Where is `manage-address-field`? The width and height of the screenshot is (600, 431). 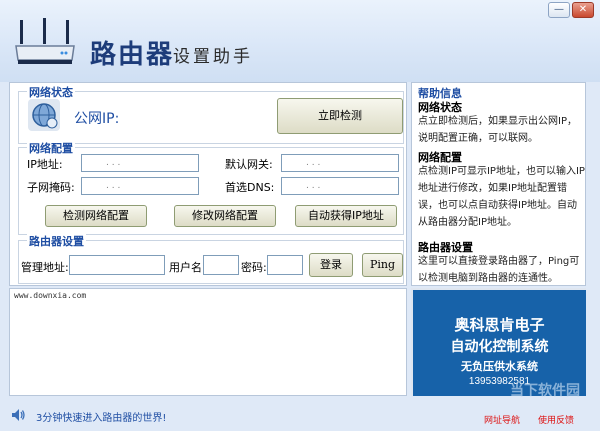 manage-address-field is located at coordinates (117, 265).